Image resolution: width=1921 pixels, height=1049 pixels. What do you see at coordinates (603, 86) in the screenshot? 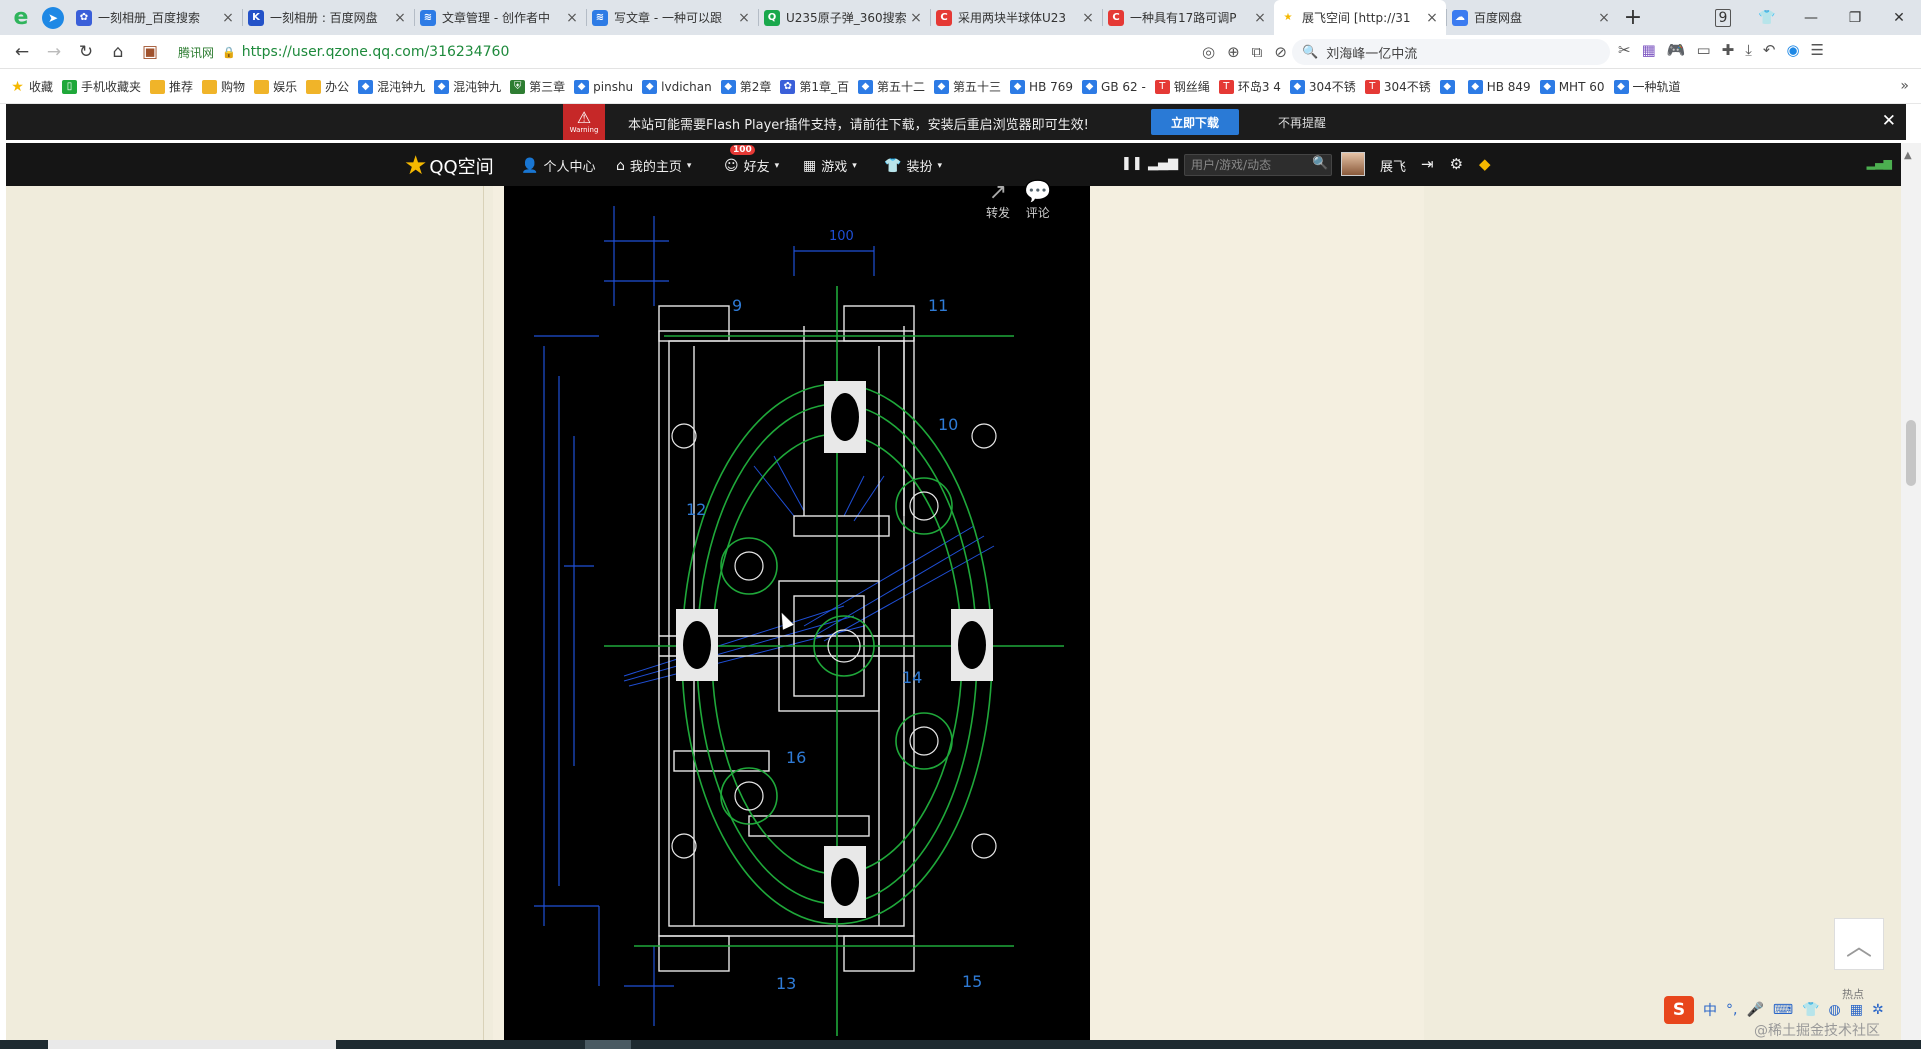
I see `bookmark-item: ◆ pinshu` at bounding box center [603, 86].